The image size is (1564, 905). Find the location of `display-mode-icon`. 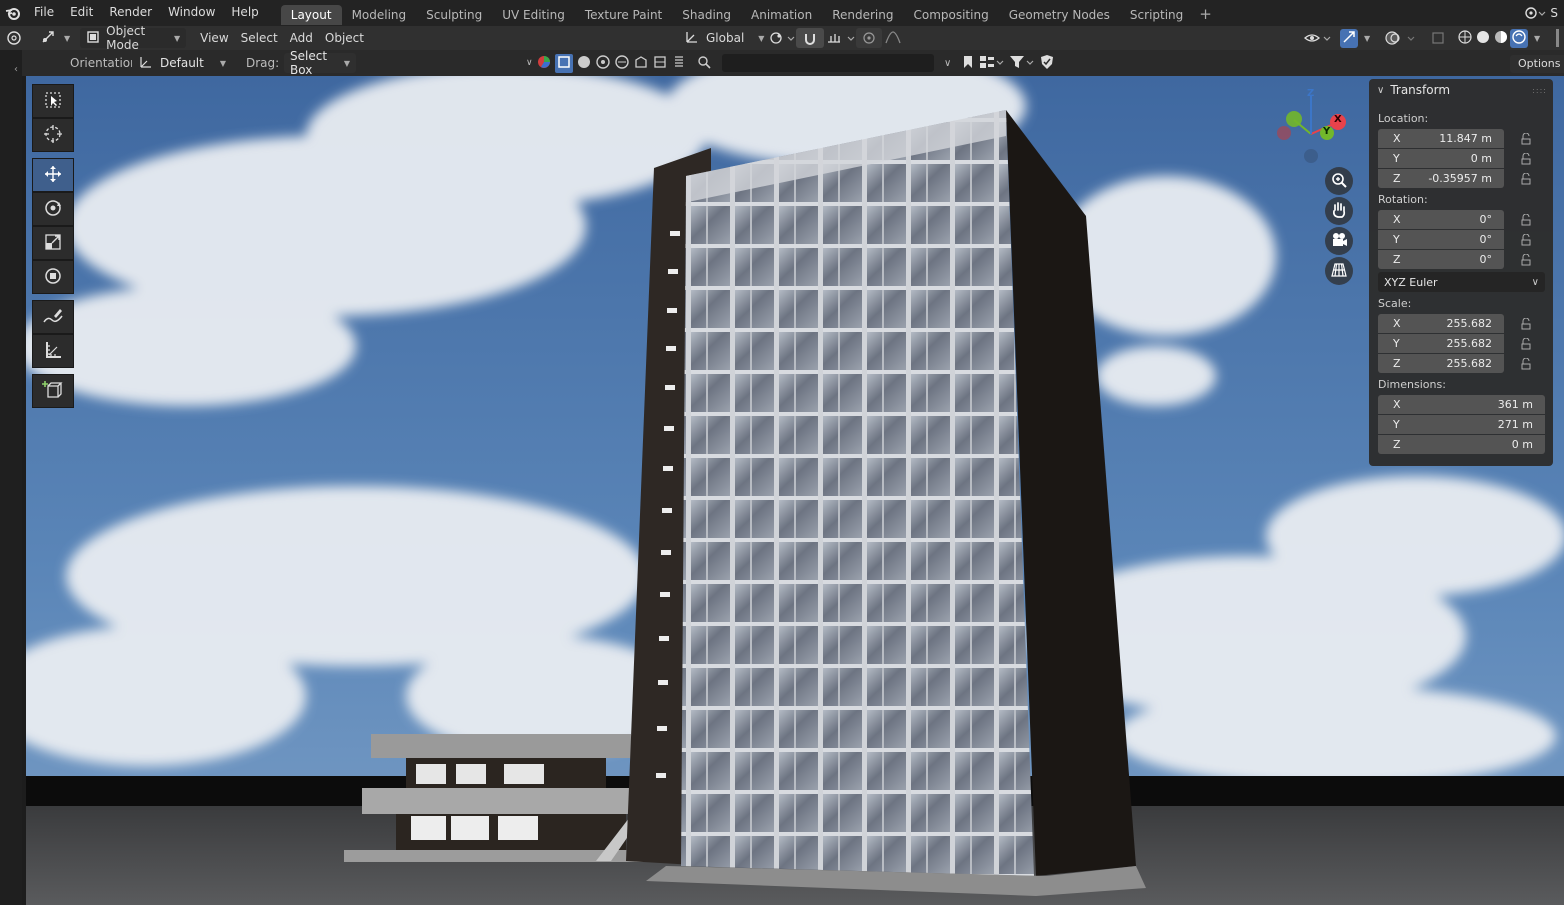

display-mode-icon is located at coordinates (992, 63).